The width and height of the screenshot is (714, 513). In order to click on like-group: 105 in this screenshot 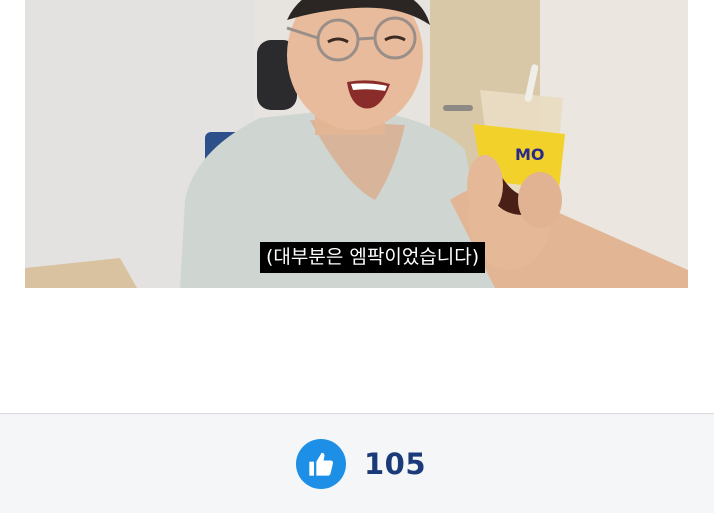, I will do `click(361, 464)`.